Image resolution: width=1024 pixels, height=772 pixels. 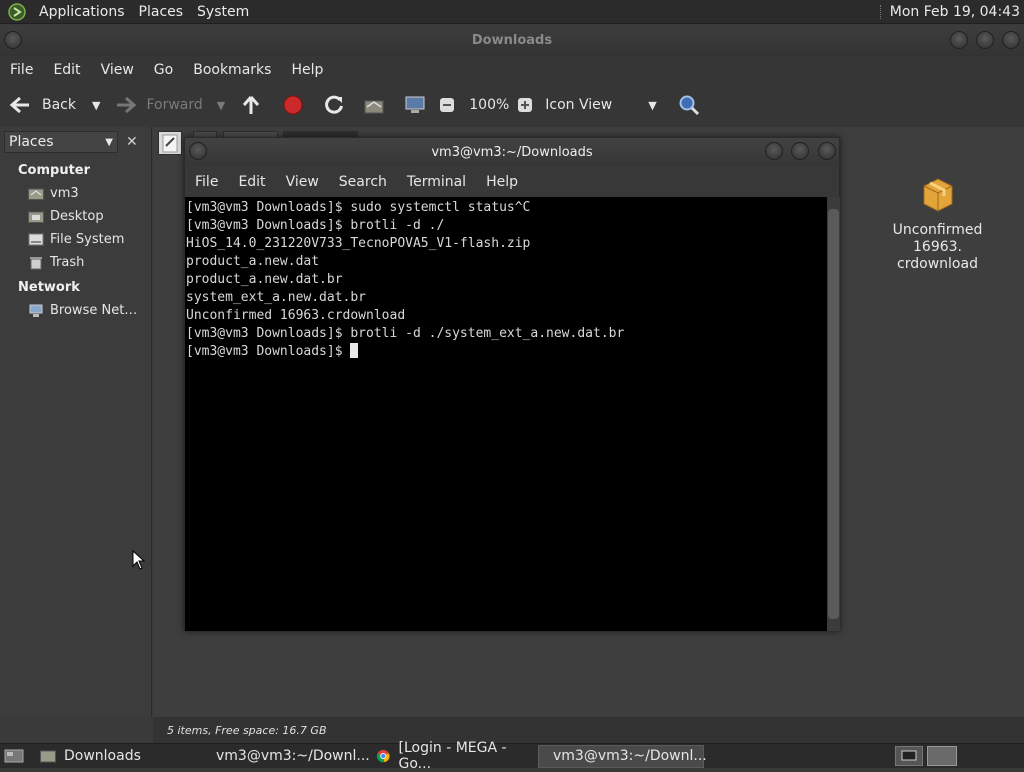 I want to click on sidebar-item-vm3: vm3, so click(x=75, y=193).